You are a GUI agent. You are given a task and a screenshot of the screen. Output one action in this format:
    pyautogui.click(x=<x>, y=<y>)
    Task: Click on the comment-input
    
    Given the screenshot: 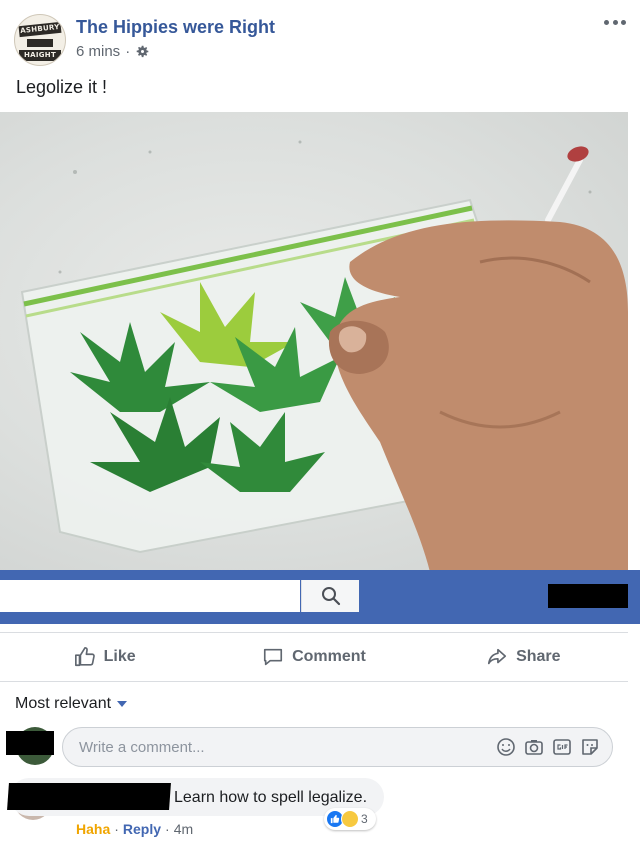 What is the action you would take?
    pyautogui.click(x=287, y=747)
    